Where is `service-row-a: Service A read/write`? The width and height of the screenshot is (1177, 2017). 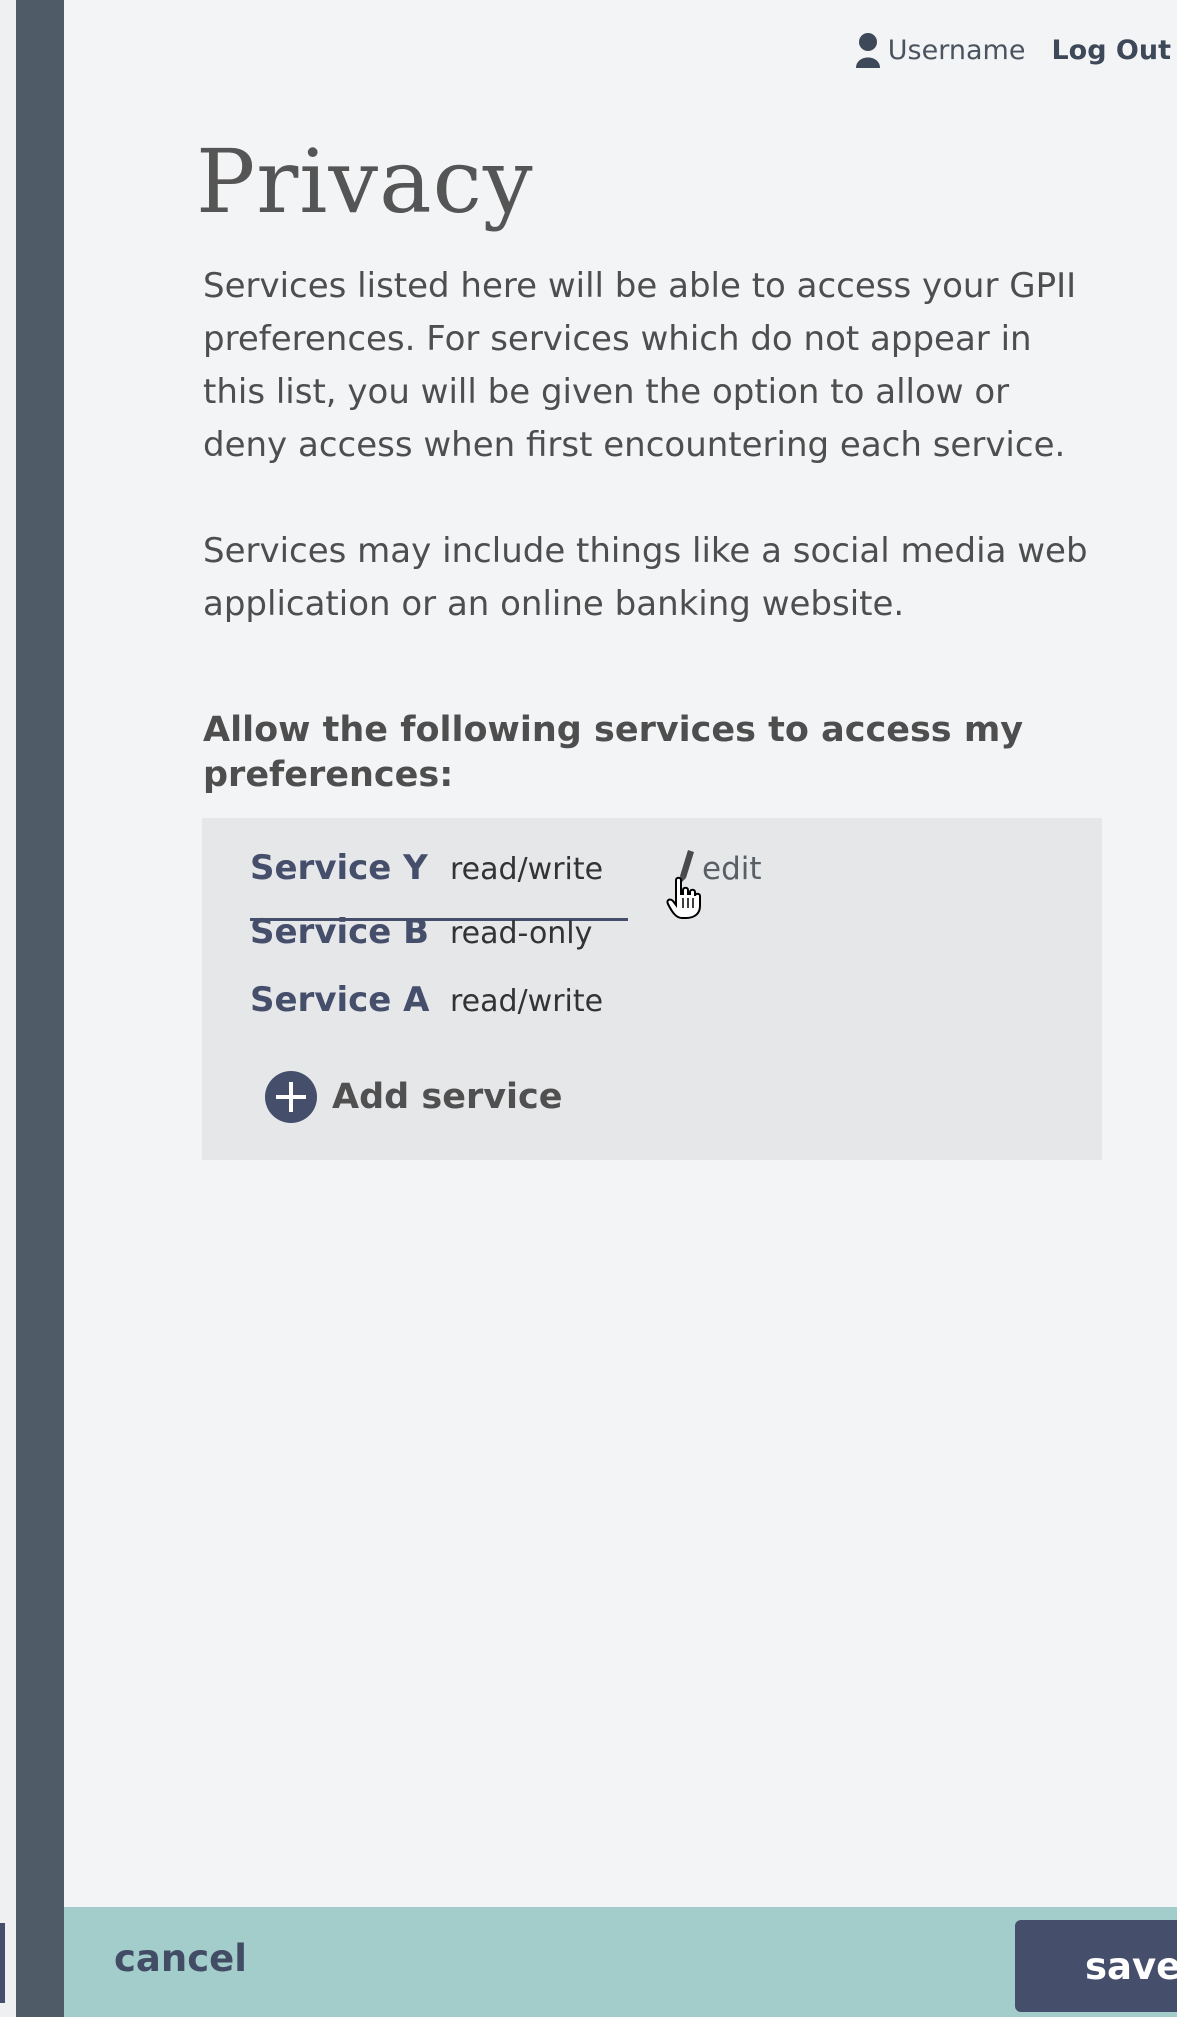
service-row-a: Service A read/write is located at coordinates (426, 1000).